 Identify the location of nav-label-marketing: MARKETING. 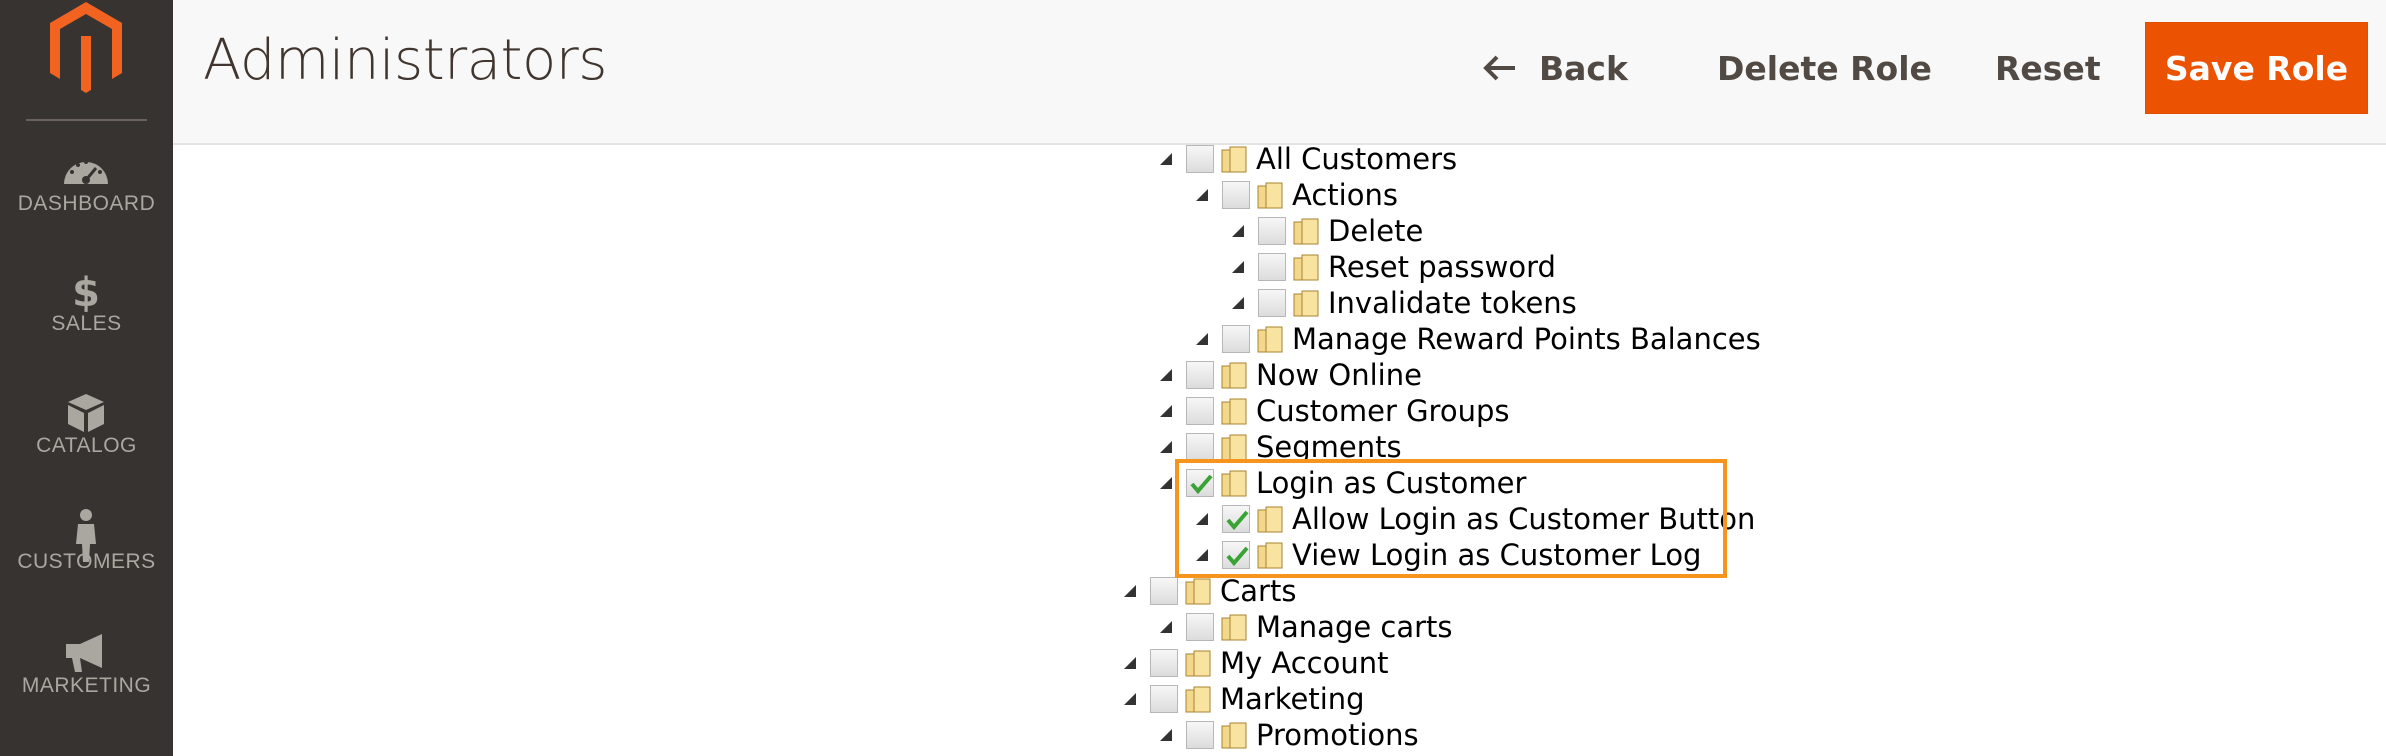
(86, 685).